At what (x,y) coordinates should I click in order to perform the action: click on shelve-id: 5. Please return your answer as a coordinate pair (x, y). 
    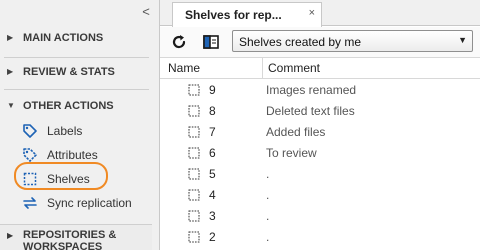
    Looking at the image, I should click on (212, 174).